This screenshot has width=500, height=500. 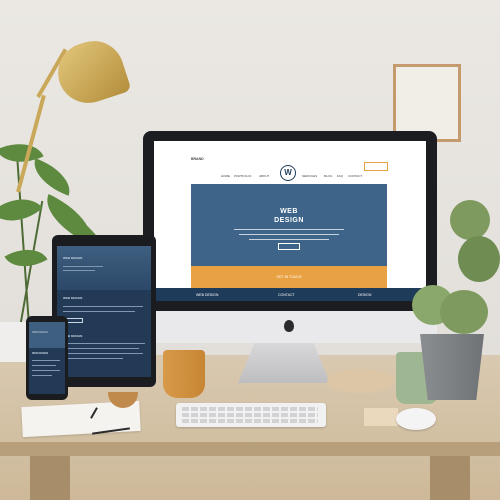 I want to click on nav-contact-link: CONTACT, so click(x=355, y=176).